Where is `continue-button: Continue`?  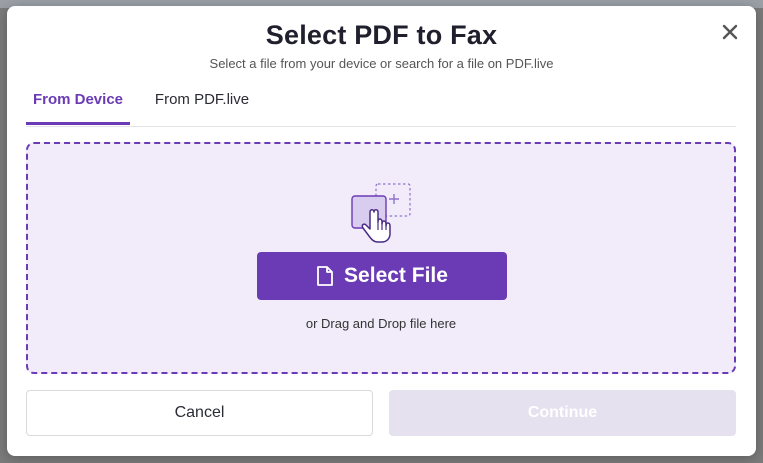 continue-button: Continue is located at coordinates (562, 413).